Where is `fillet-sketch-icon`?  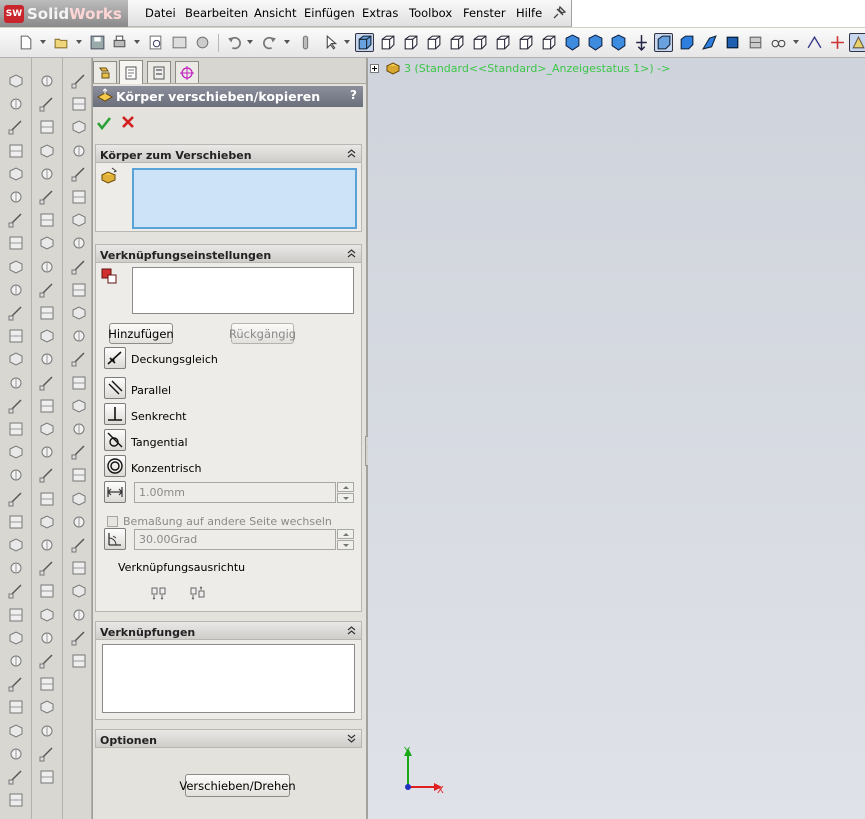
fillet-sketch-icon is located at coordinates (47, 522).